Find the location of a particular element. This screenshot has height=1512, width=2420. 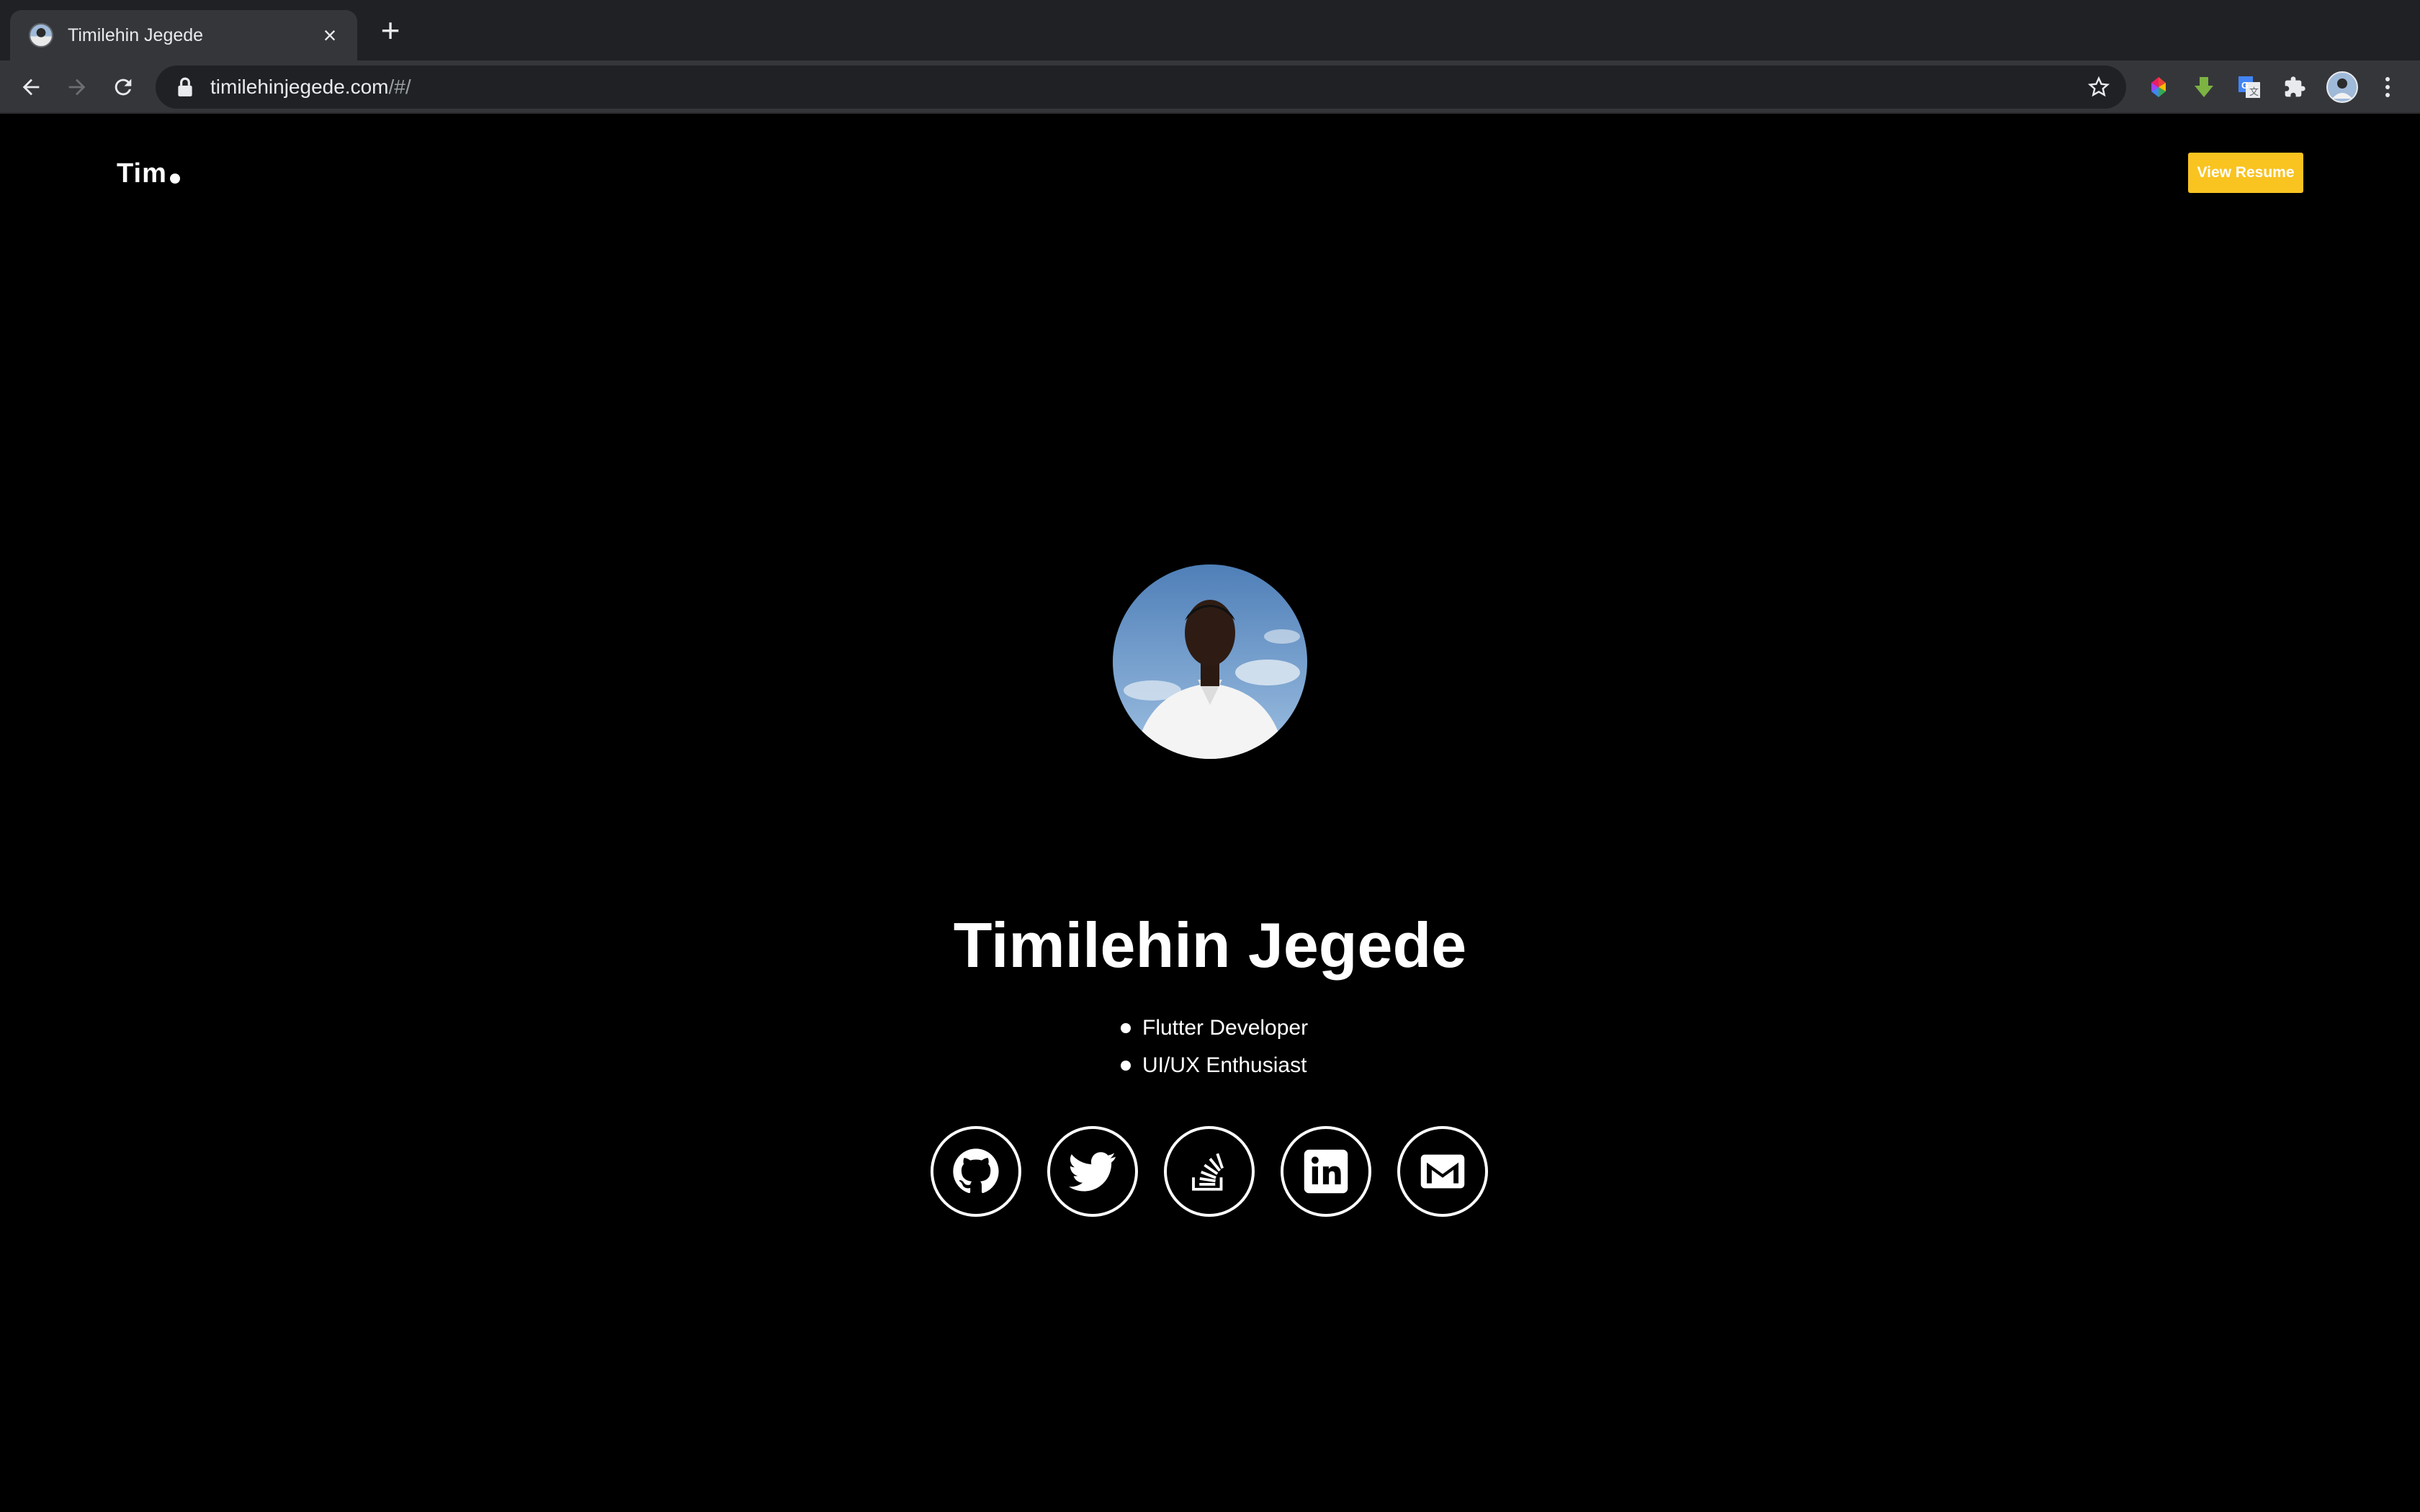

download-extension-icon is located at coordinates (2204, 87).